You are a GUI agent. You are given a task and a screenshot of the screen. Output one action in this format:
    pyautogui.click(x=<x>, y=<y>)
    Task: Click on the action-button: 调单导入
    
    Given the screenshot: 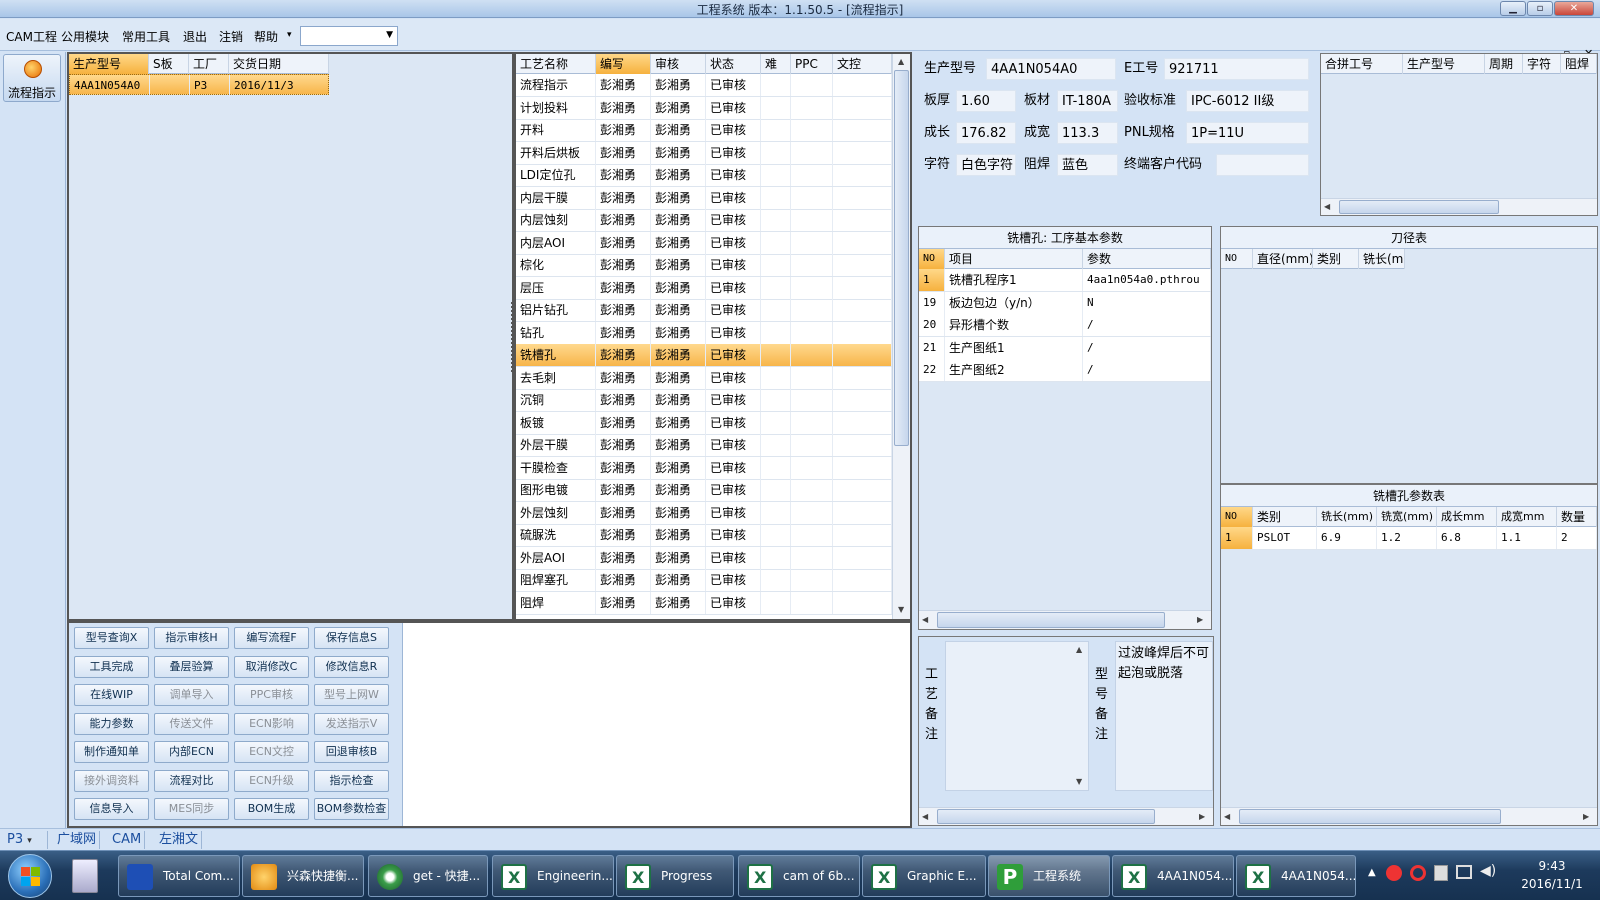 What is the action you would take?
    pyautogui.click(x=191, y=695)
    